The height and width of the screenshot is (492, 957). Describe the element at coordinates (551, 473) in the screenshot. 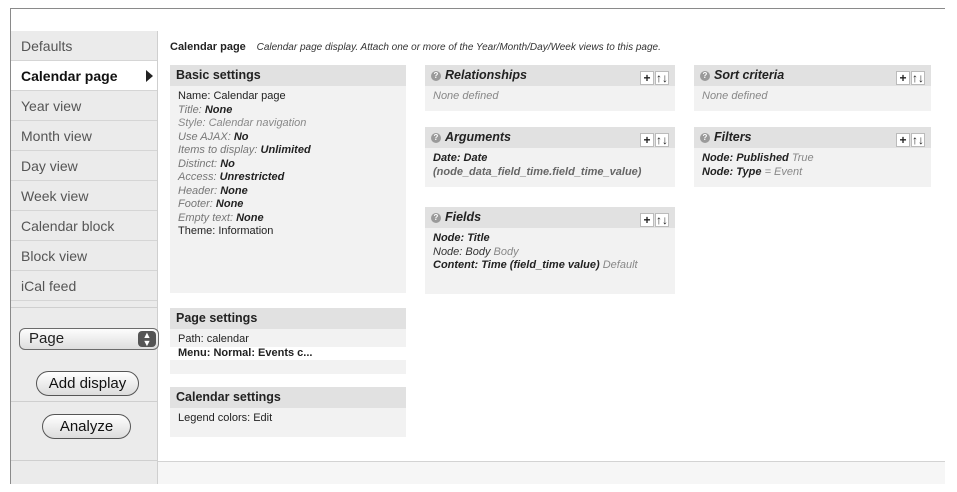

I see `footer-band` at that location.